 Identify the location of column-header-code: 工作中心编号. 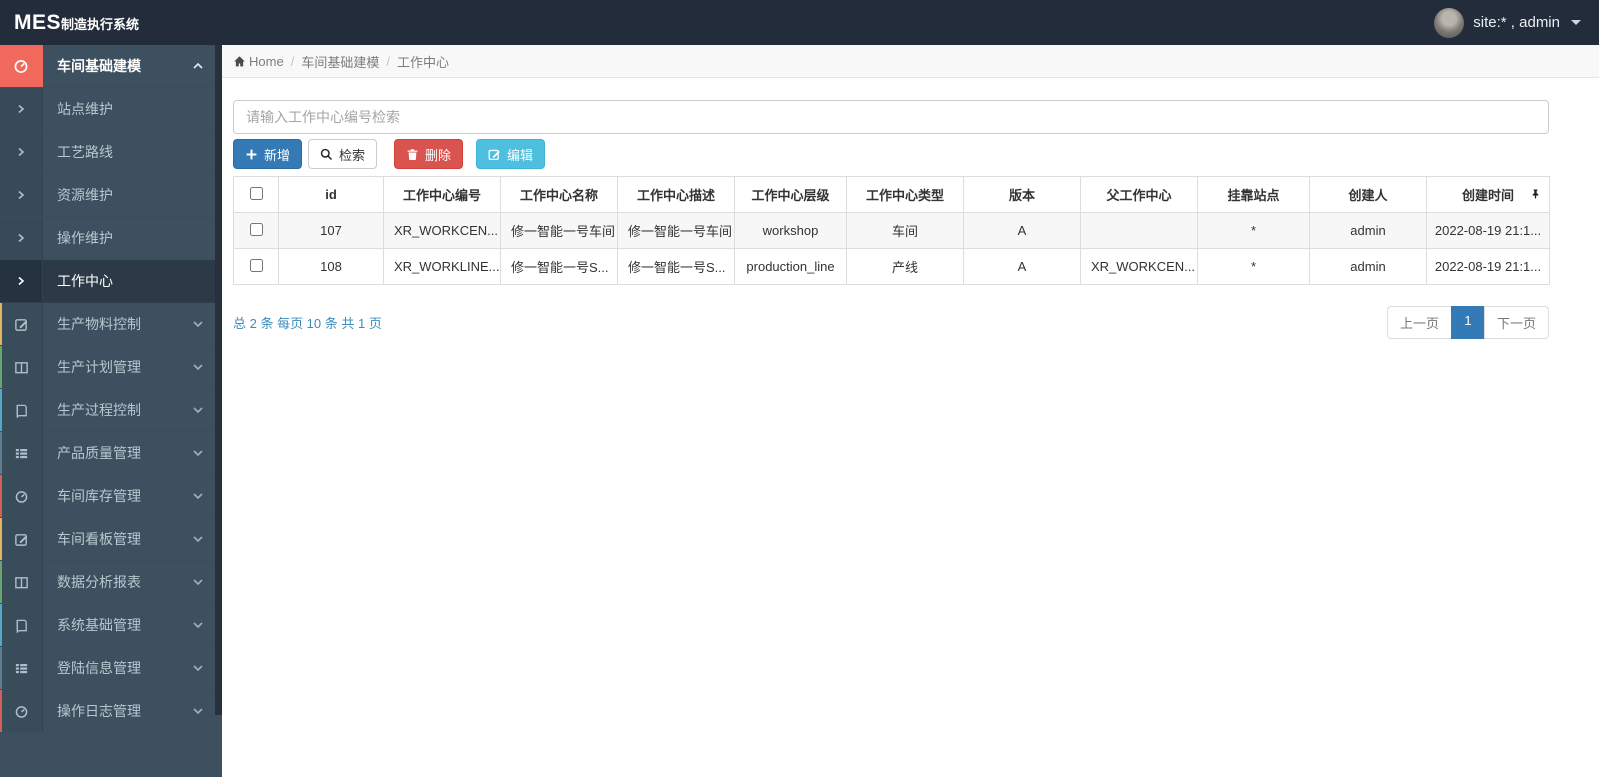
(442, 194).